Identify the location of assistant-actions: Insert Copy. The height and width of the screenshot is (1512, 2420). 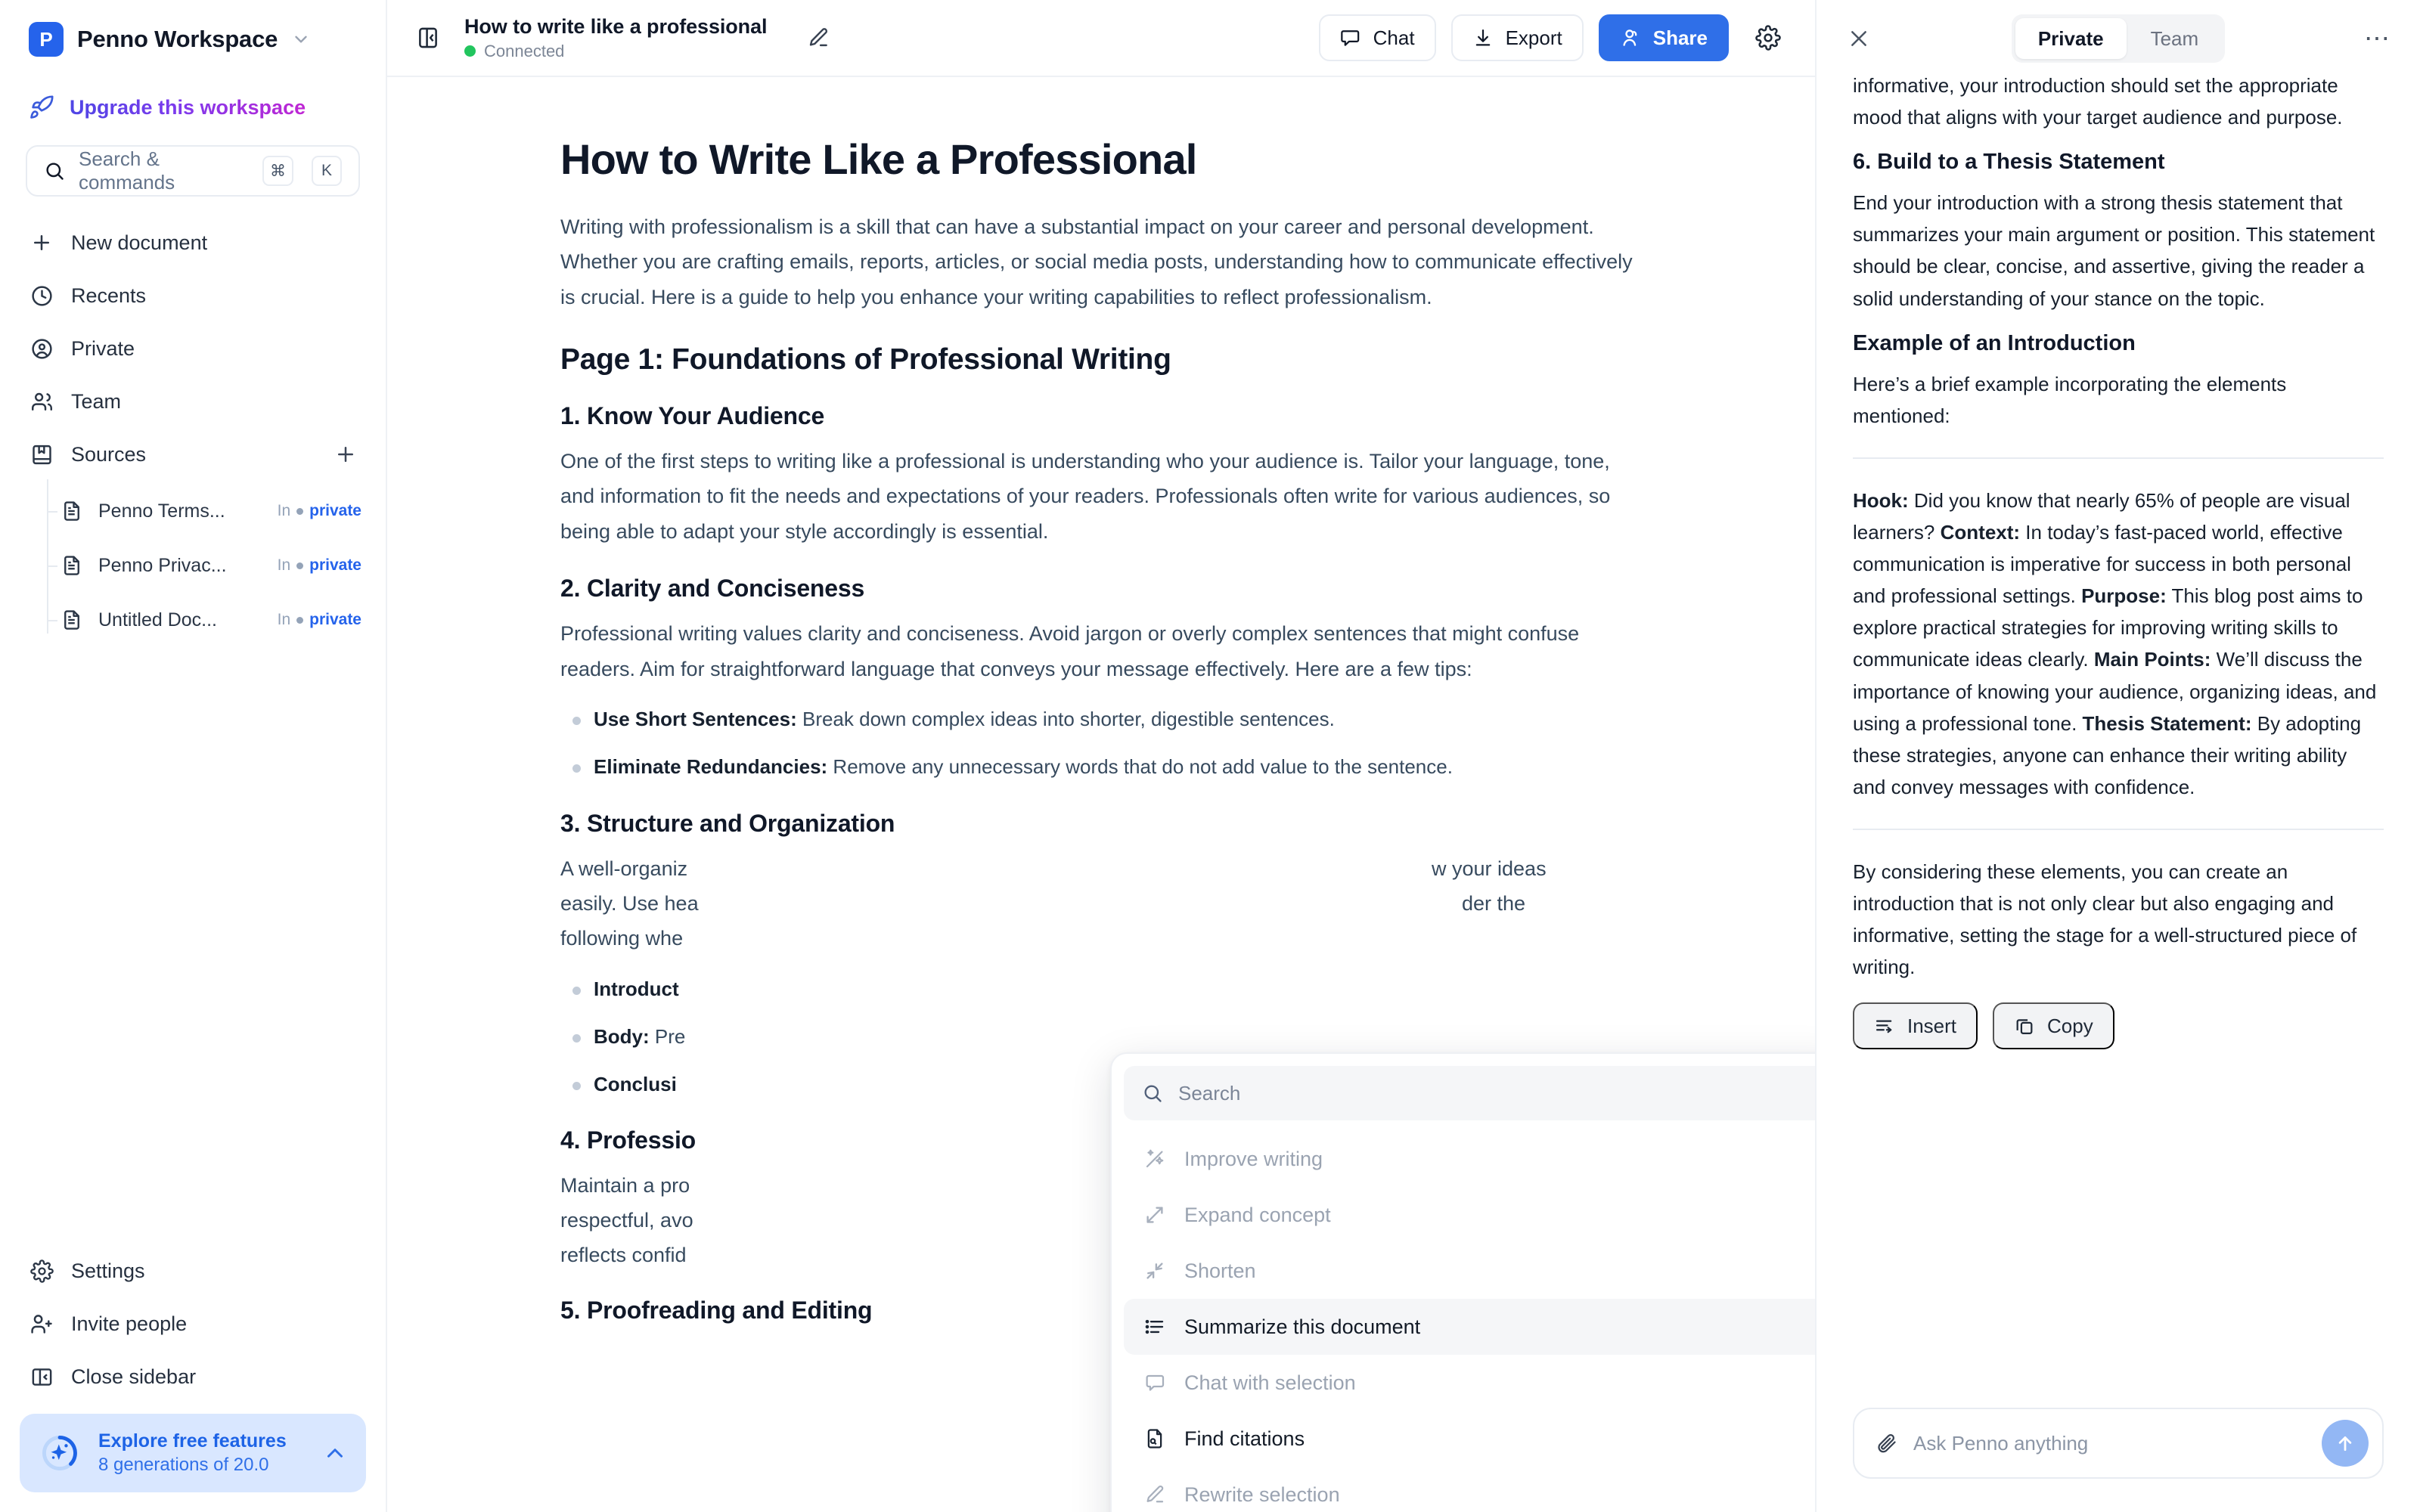
(2118, 1026).